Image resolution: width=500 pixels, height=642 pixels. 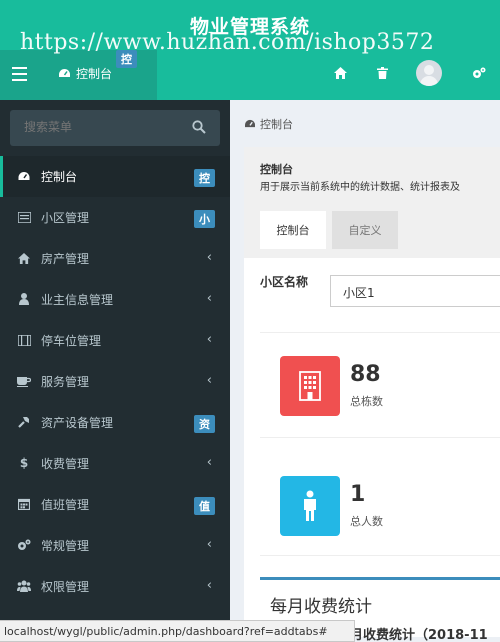 What do you see at coordinates (65, 546) in the screenshot?
I see `sidebar-item-label: 常规管理` at bounding box center [65, 546].